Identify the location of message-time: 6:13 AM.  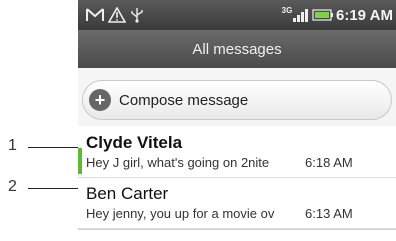
(329, 213).